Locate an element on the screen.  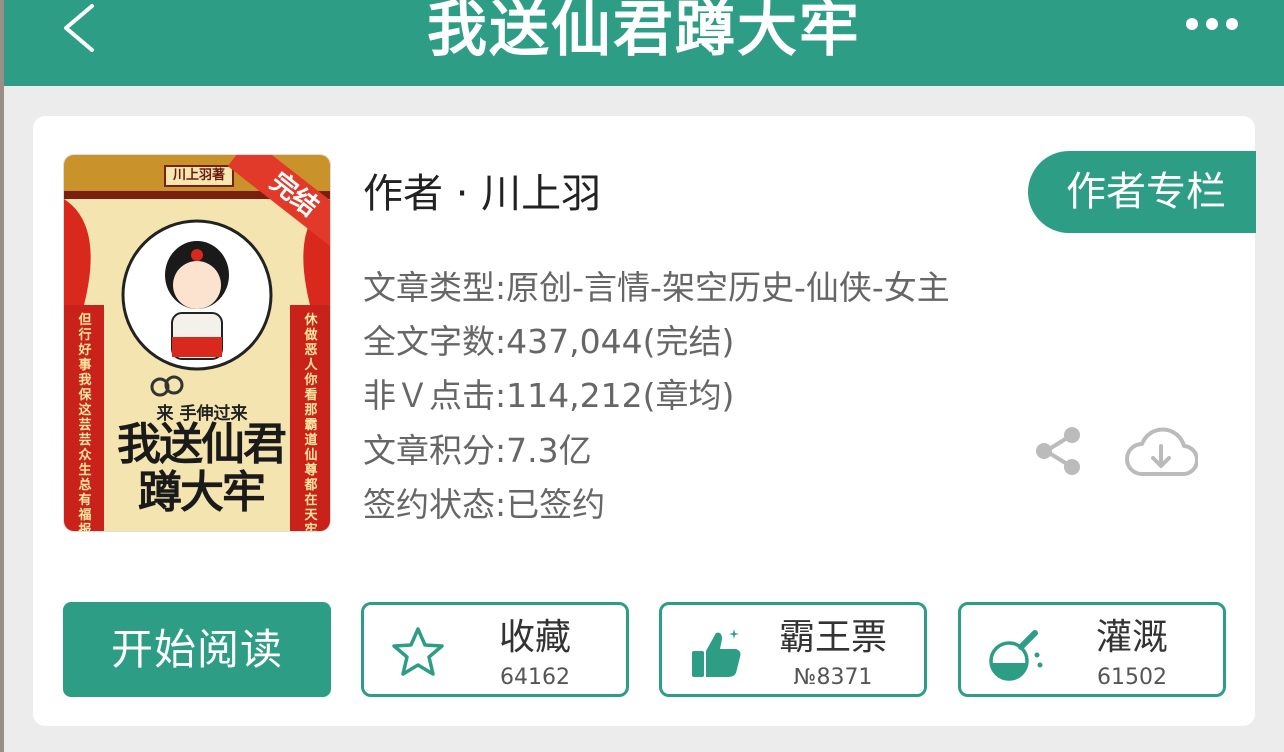
water-count: 61502 is located at coordinates (1132, 677).